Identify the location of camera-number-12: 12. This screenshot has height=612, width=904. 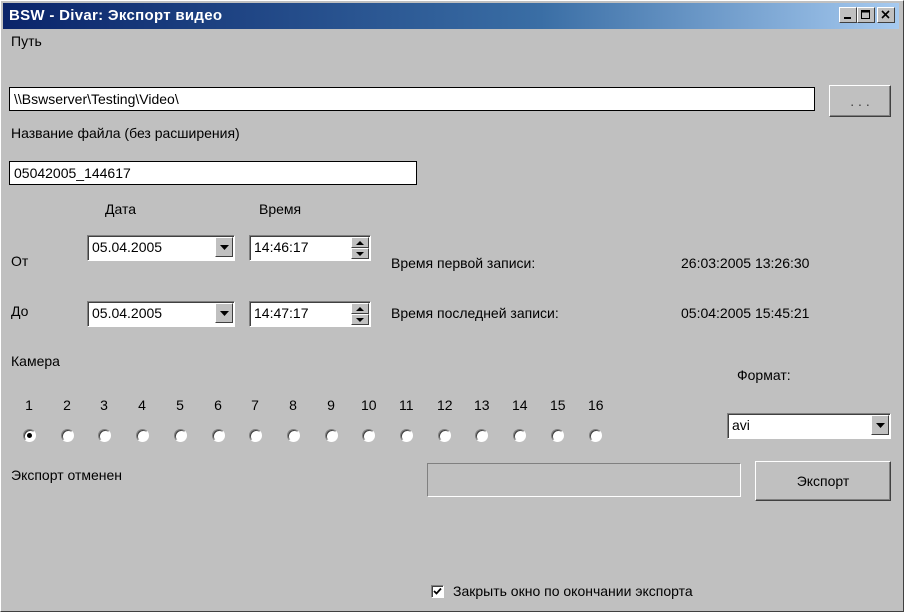
(445, 405).